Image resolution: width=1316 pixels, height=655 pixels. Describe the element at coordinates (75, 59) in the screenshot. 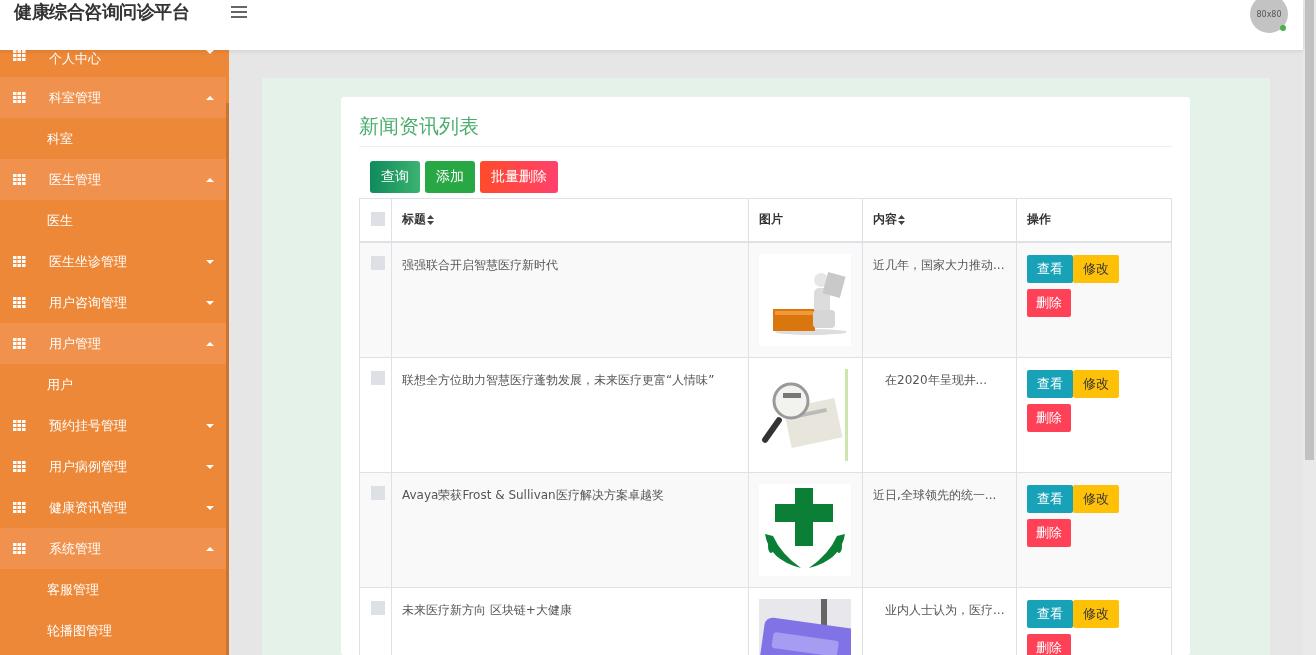

I see `menu-label: 个人中心` at that location.